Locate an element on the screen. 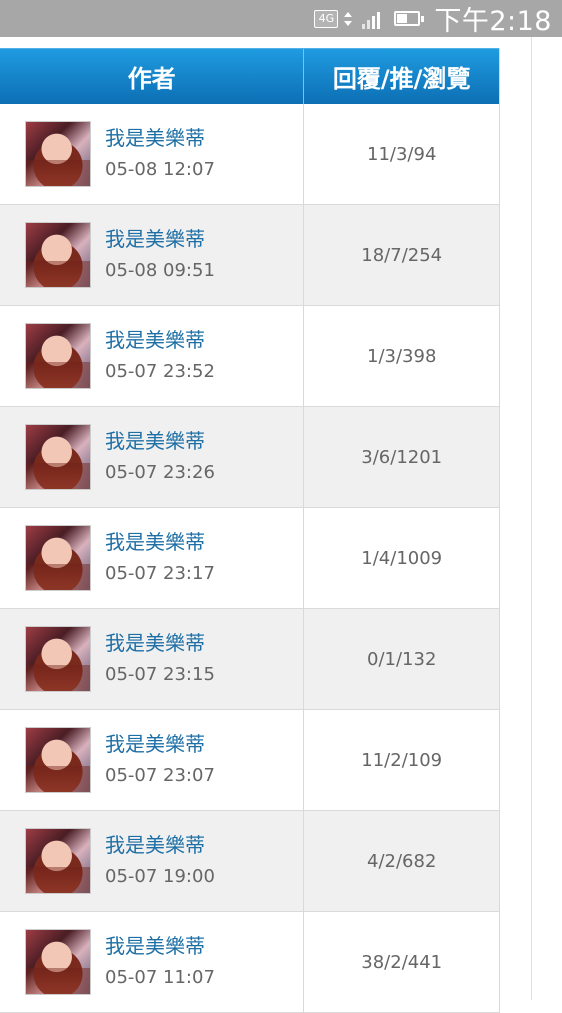  author-cell: 我是美樂蒂 05-07 23:26 is located at coordinates (152, 457).